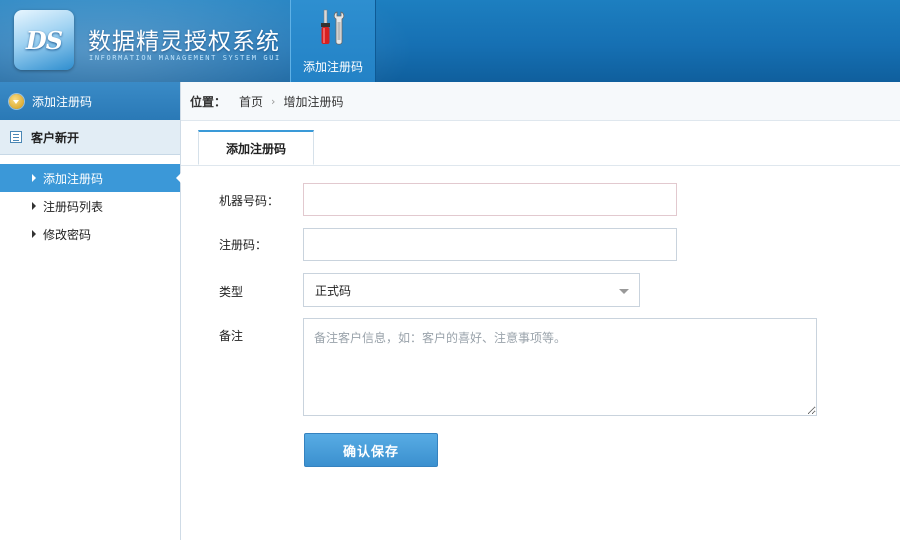 The image size is (900, 540). Describe the element at coordinates (73, 206) in the screenshot. I see `sidebar-item-label: 注册码列表` at that location.